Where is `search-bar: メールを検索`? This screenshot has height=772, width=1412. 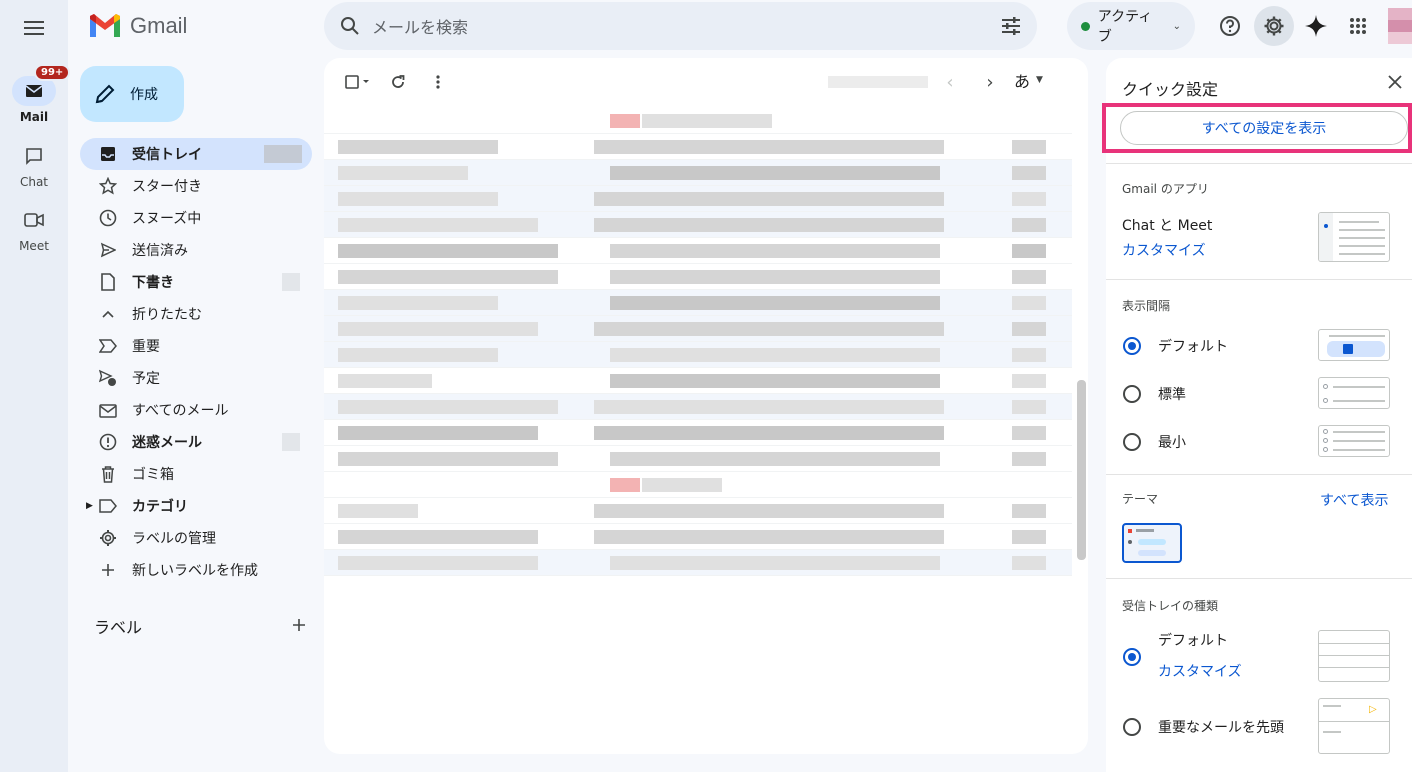
search-bar: メールを検索 is located at coordinates (680, 26).